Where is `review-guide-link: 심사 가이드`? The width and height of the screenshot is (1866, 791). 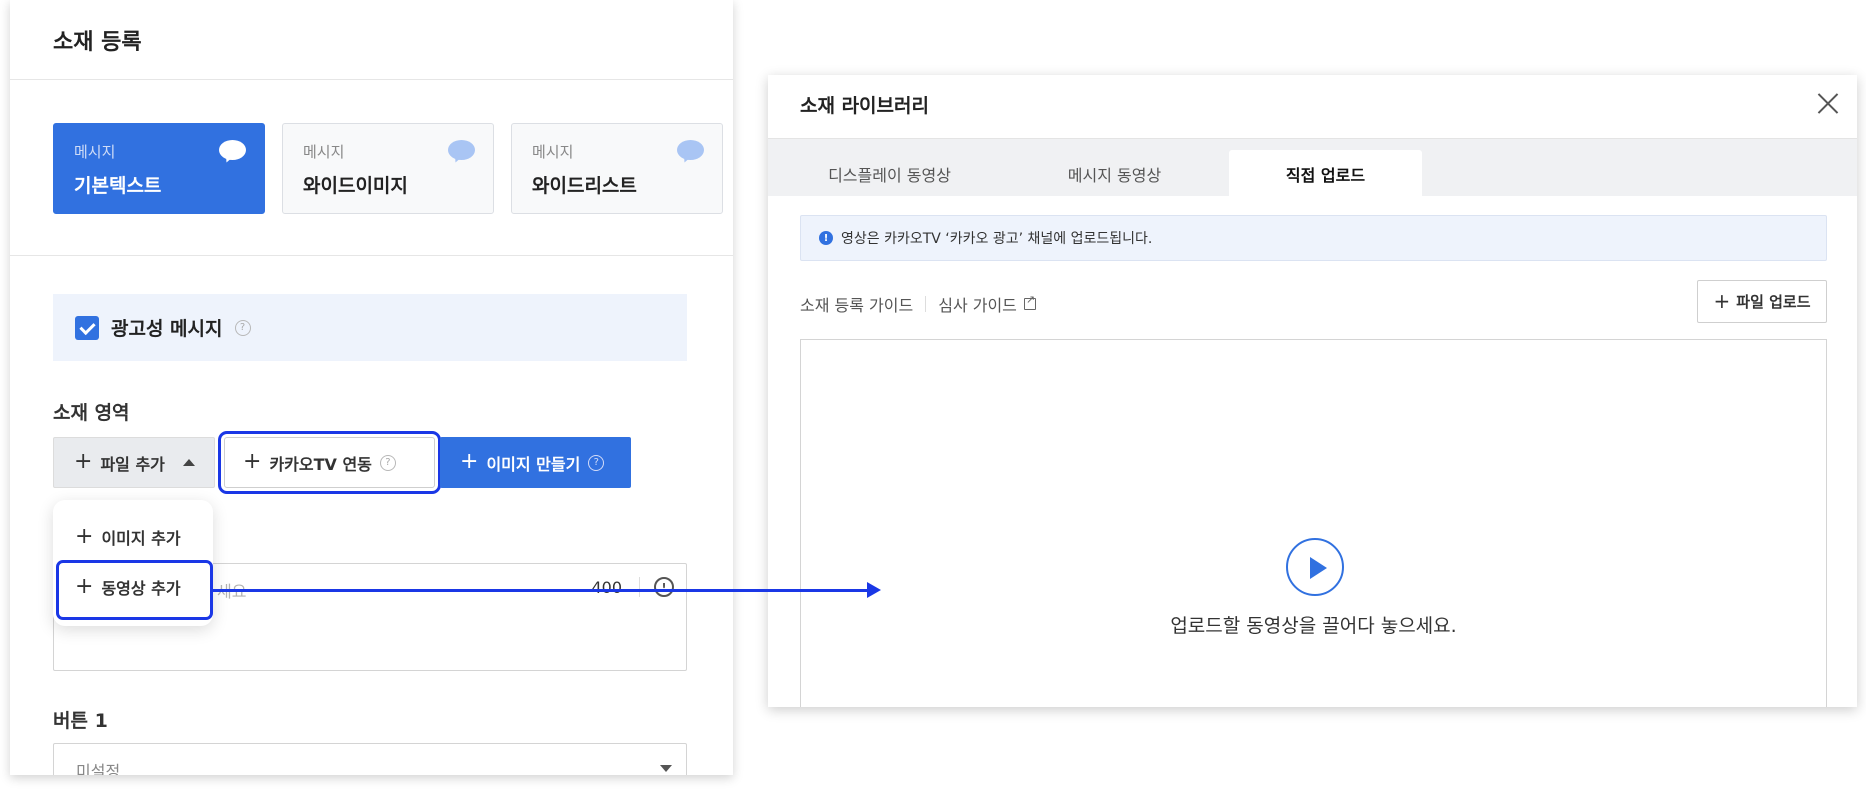 review-guide-link: 심사 가이드 is located at coordinates (977, 304).